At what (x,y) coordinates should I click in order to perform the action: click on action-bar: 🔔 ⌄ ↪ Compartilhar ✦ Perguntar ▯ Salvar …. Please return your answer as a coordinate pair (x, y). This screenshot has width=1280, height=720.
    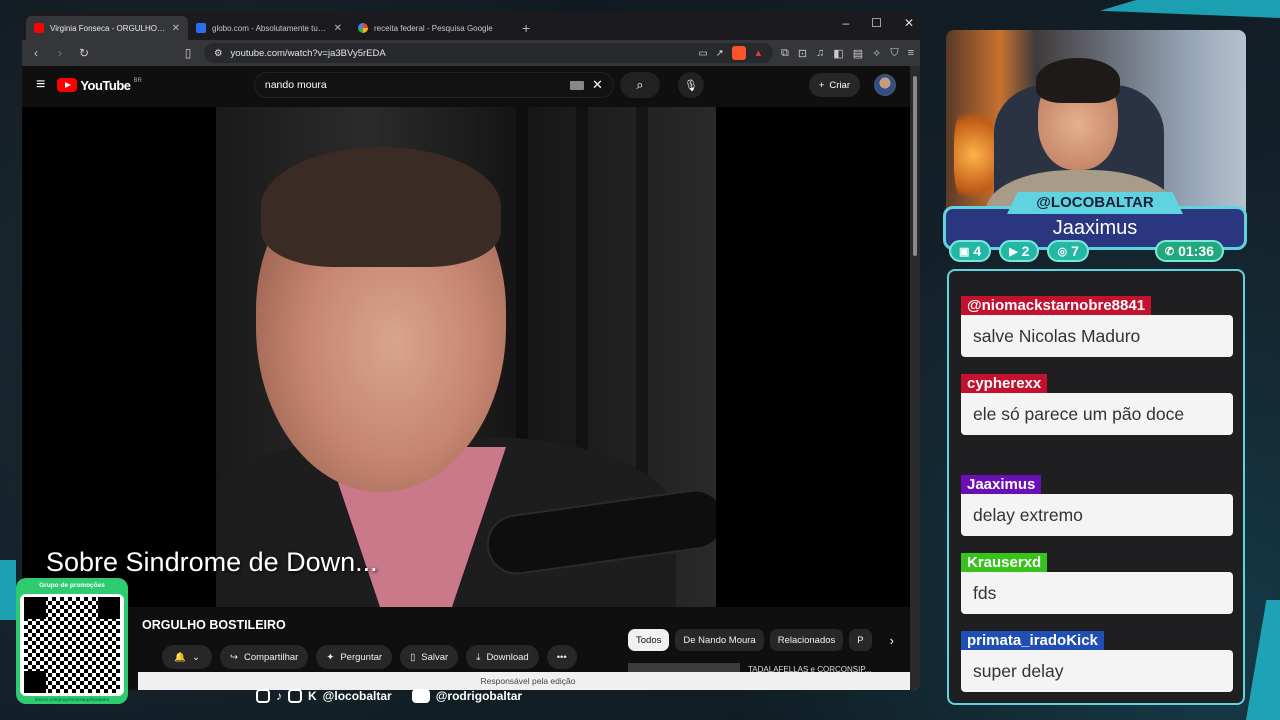
    Looking at the image, I should click on (369, 657).